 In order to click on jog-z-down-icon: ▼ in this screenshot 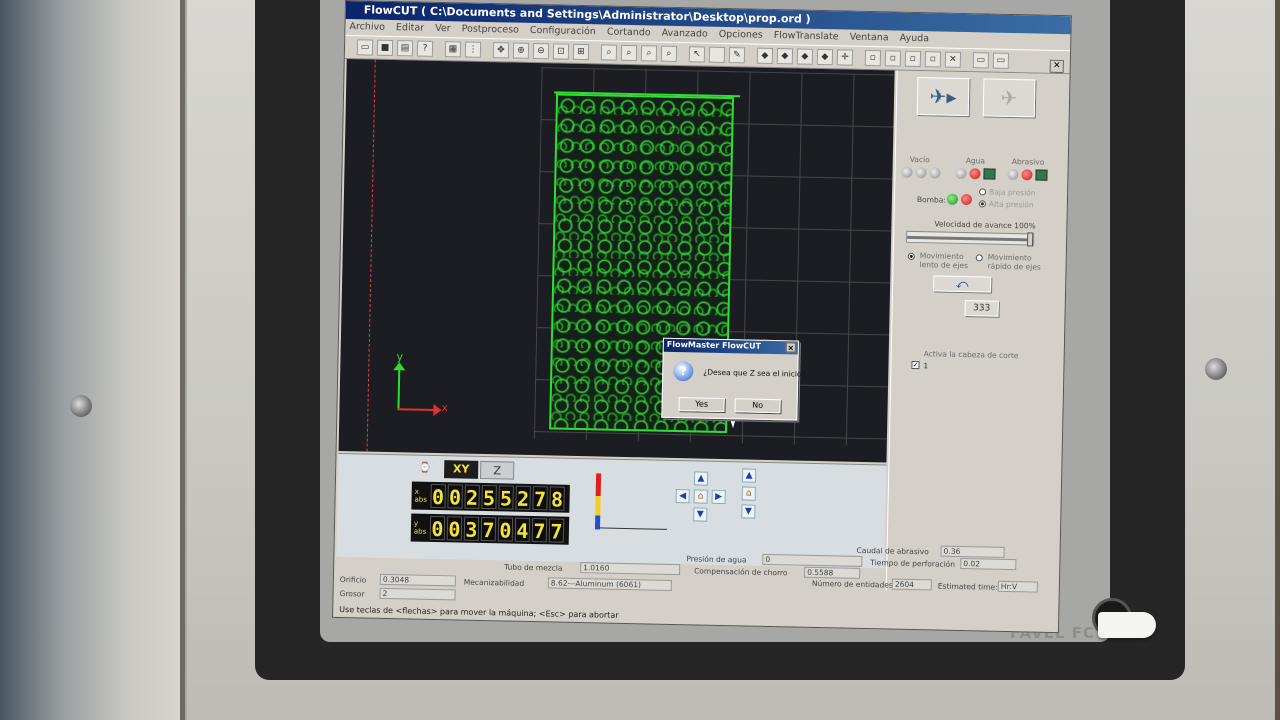, I will do `click(748, 511)`.